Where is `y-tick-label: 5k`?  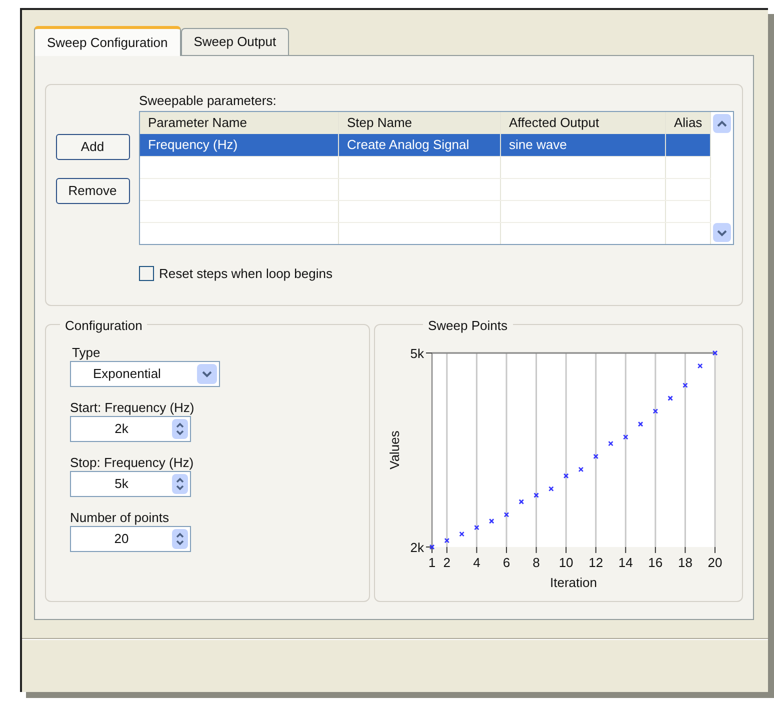 y-tick-label: 5k is located at coordinates (417, 353).